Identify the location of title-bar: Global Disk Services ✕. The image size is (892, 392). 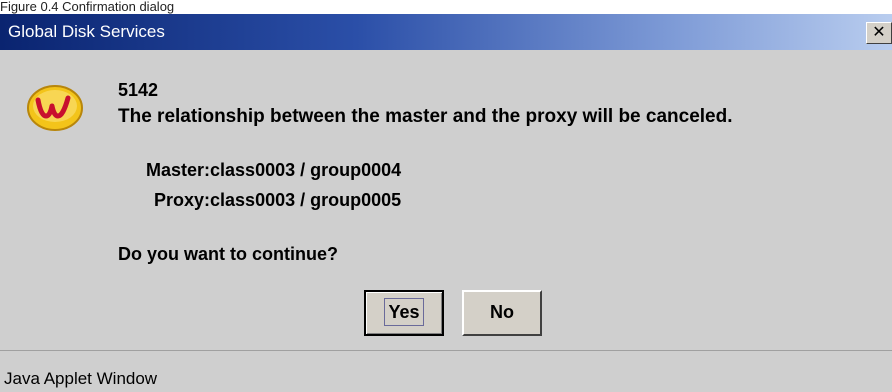
(446, 32).